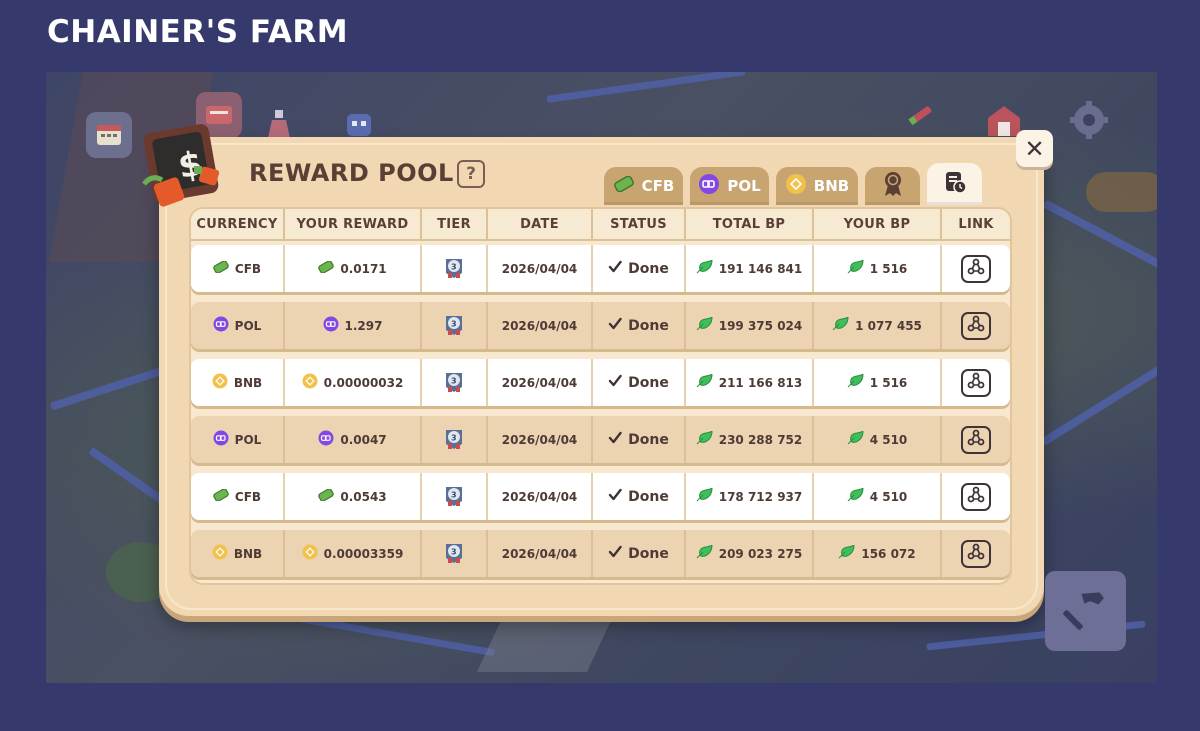  What do you see at coordinates (760, 439) in the screenshot?
I see `total-bp-value: 230 288 752` at bounding box center [760, 439].